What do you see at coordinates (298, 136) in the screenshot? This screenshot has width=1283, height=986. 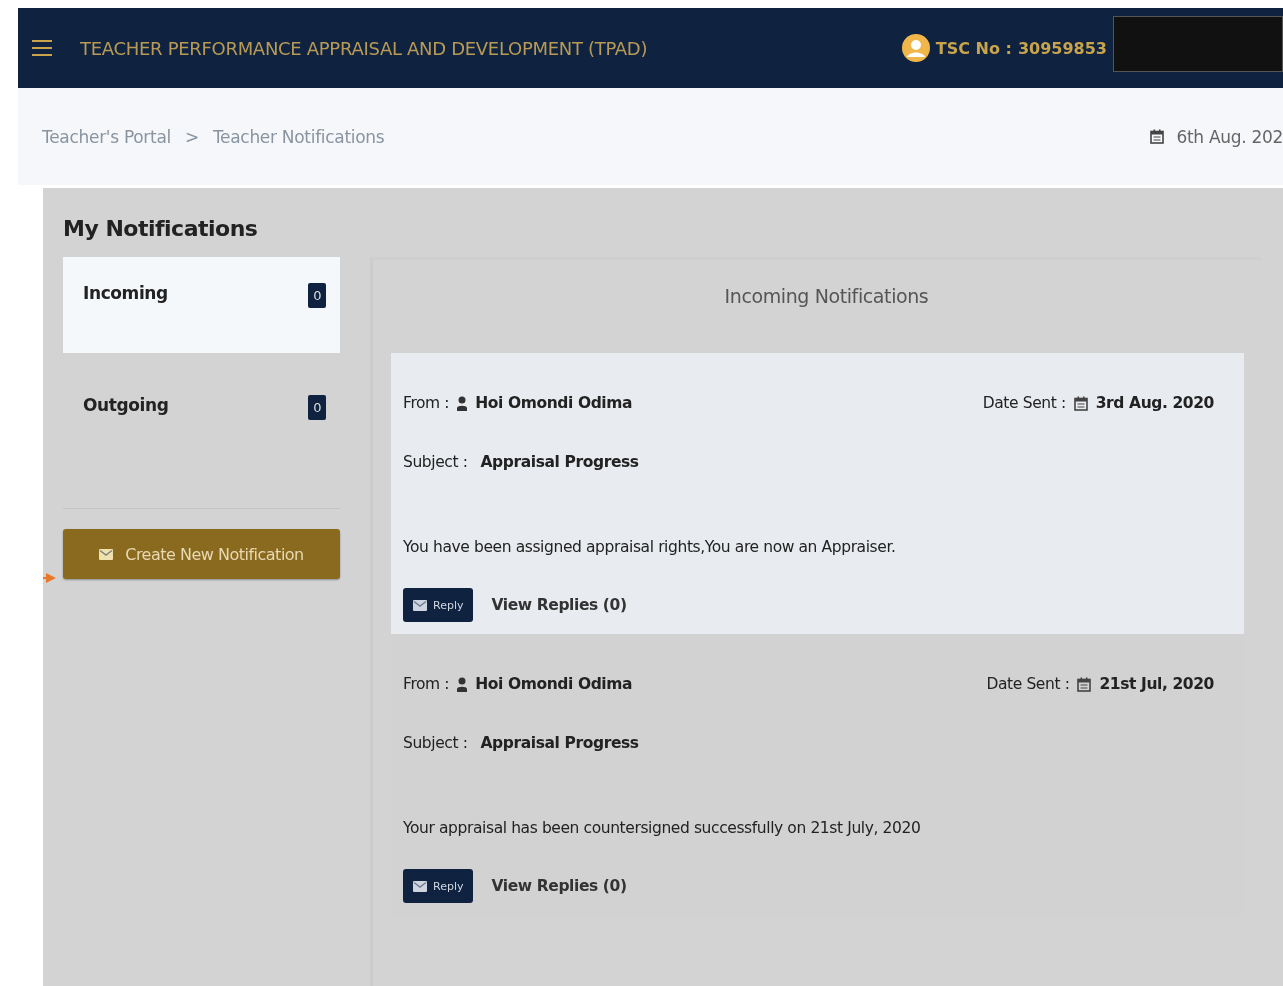 I see `breadcrumb-item: Teacher Notifications` at bounding box center [298, 136].